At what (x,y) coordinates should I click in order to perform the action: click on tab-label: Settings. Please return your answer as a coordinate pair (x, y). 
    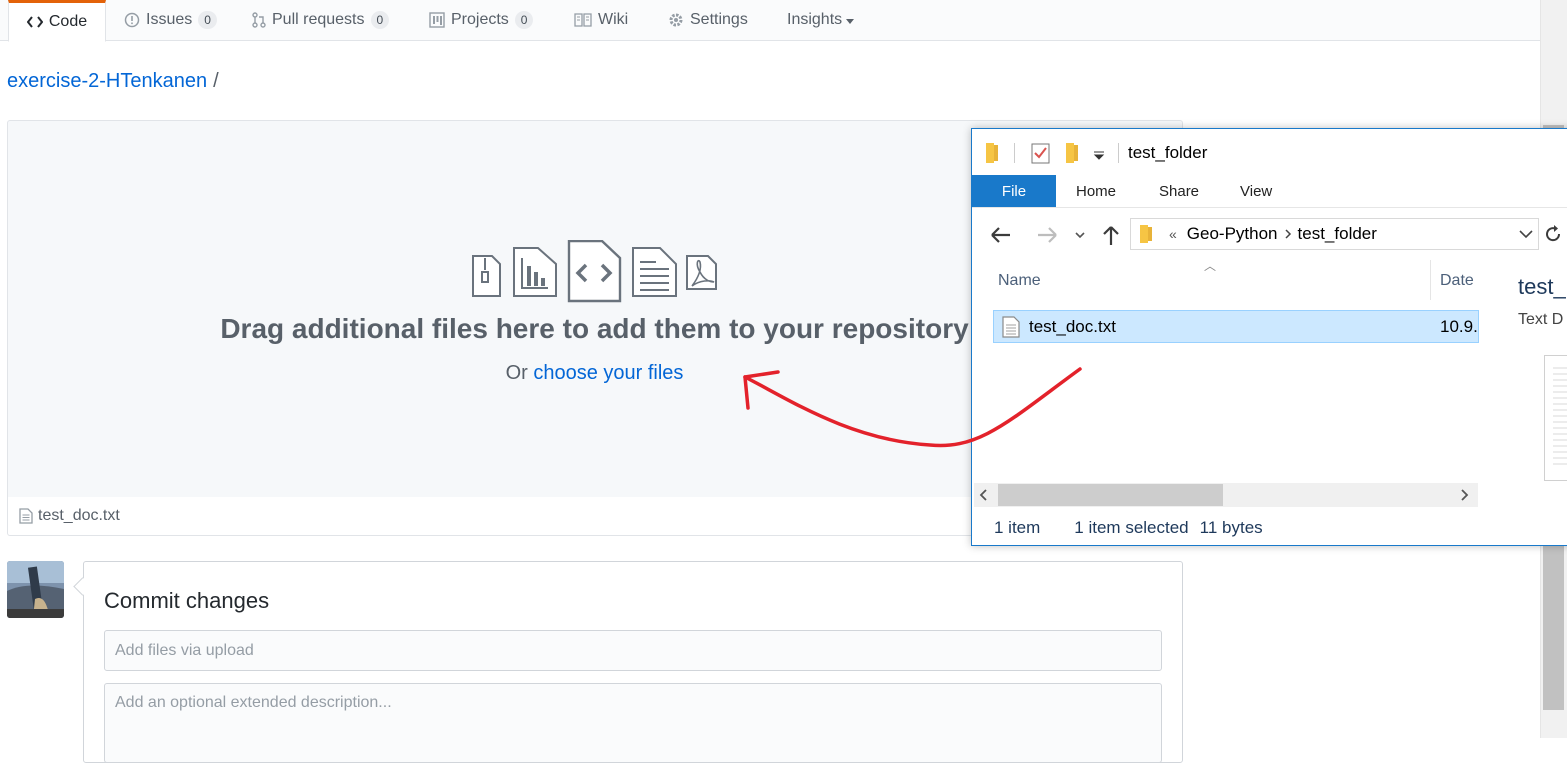
    Looking at the image, I should click on (719, 19).